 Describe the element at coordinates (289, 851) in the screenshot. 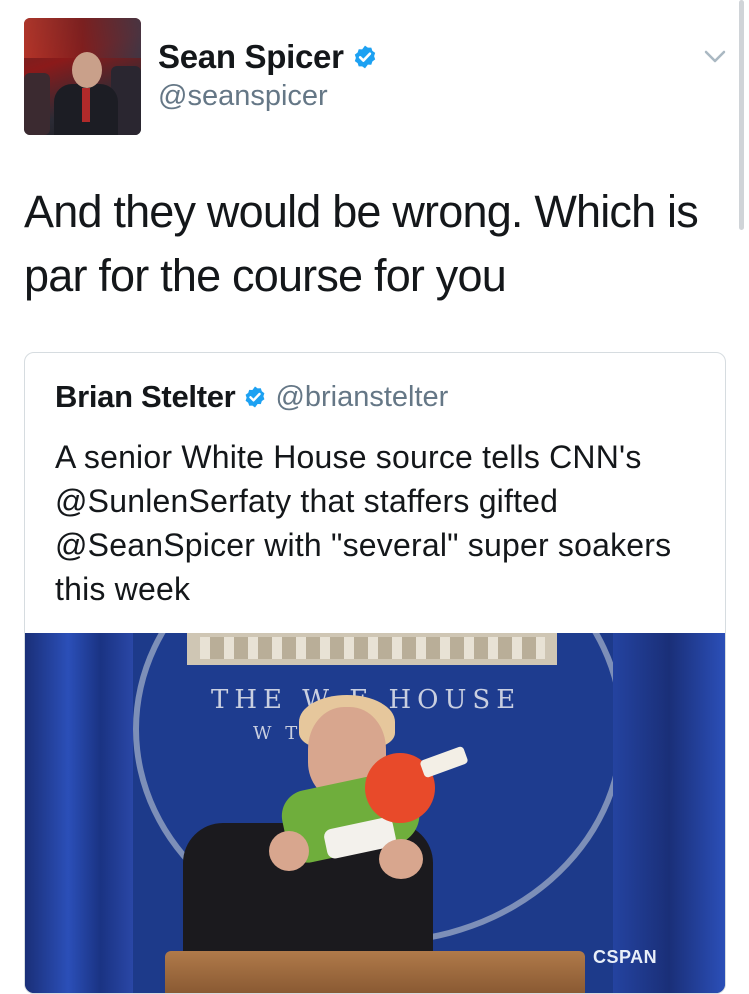

I see `hand-left` at that location.